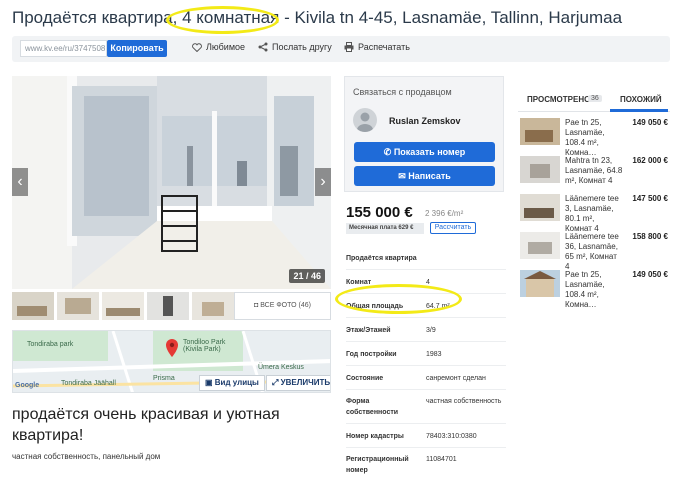 The height and width of the screenshot is (480, 700). Describe the element at coordinates (210, 382) in the screenshot. I see `street-view-icon: ▣` at that location.